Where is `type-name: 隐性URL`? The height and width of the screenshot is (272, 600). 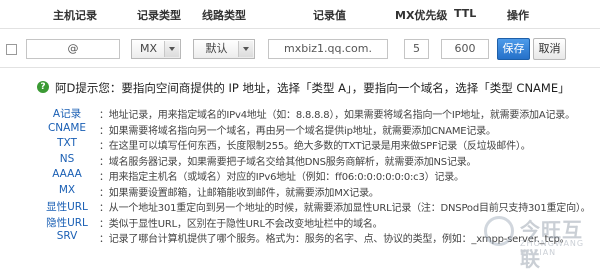
type-name: 隐性URL is located at coordinates (67, 222).